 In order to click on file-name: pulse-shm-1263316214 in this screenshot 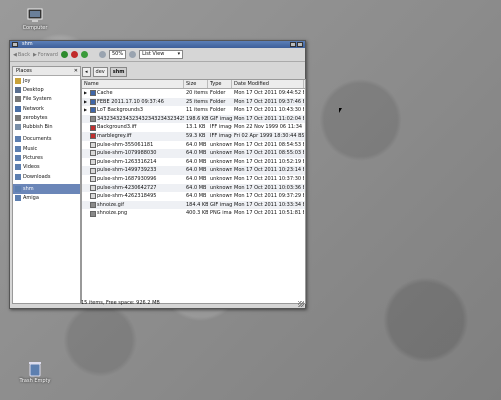, I will do `click(127, 161)`.